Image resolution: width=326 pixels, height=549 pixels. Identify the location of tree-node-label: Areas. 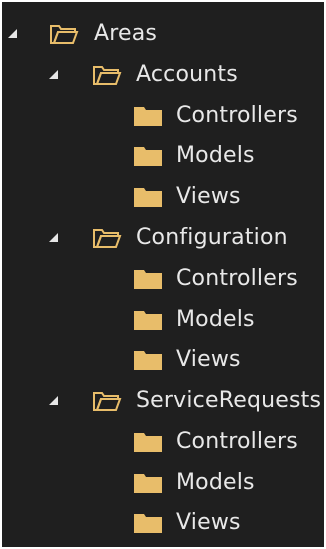
(126, 33).